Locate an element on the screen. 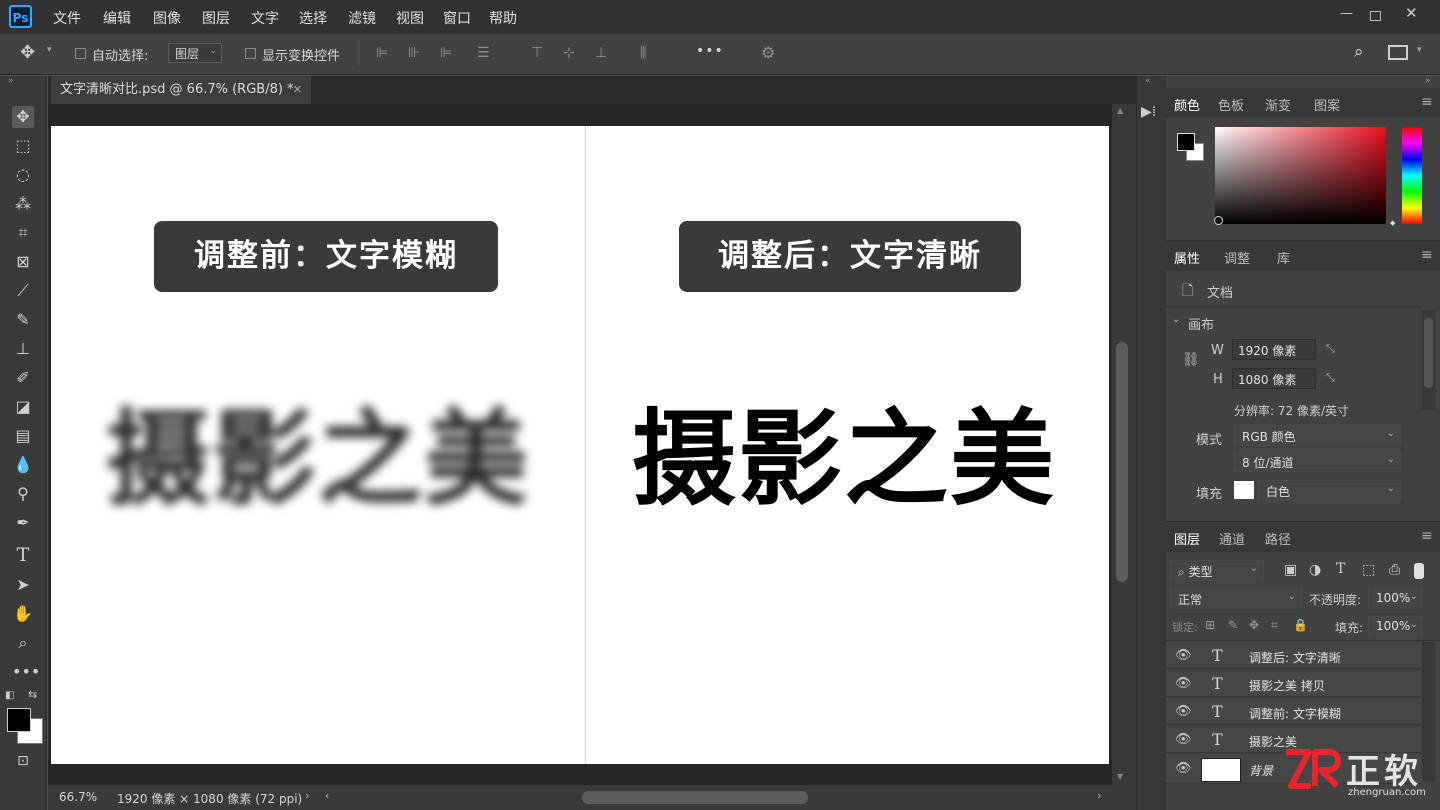 The image size is (1440, 810). frame-tool: ⊠ is located at coordinates (23, 262).